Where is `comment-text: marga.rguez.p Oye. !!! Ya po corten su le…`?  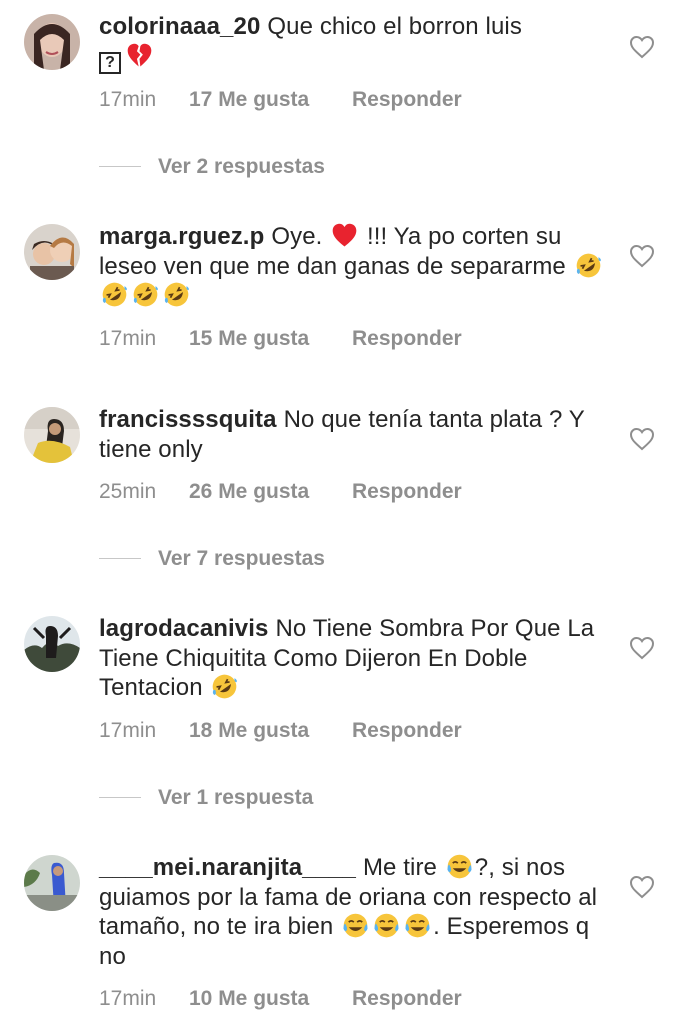 comment-text: marga.rguez.p Oye. !!! Ya po corten su le… is located at coordinates (359, 266).